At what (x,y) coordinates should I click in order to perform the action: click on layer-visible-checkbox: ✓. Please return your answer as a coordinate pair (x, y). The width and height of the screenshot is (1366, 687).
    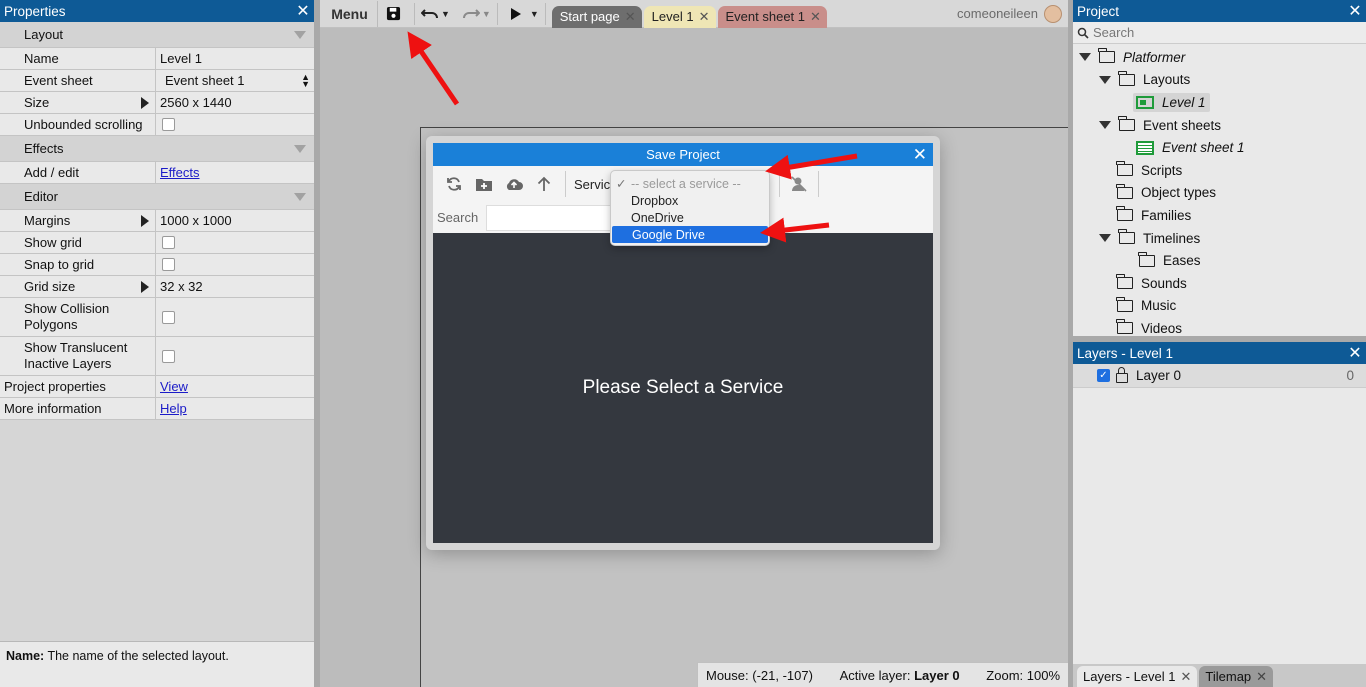
    Looking at the image, I should click on (1103, 375).